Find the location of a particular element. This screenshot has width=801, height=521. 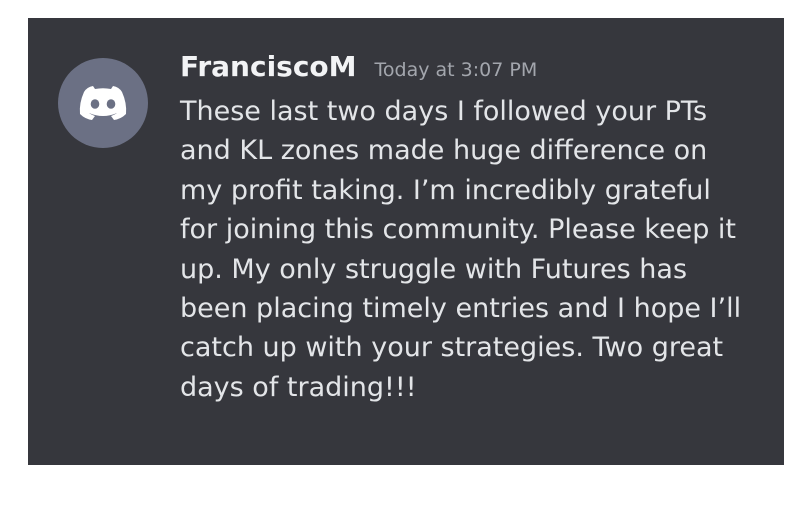

author-name: FranciscoM is located at coordinates (268, 66).